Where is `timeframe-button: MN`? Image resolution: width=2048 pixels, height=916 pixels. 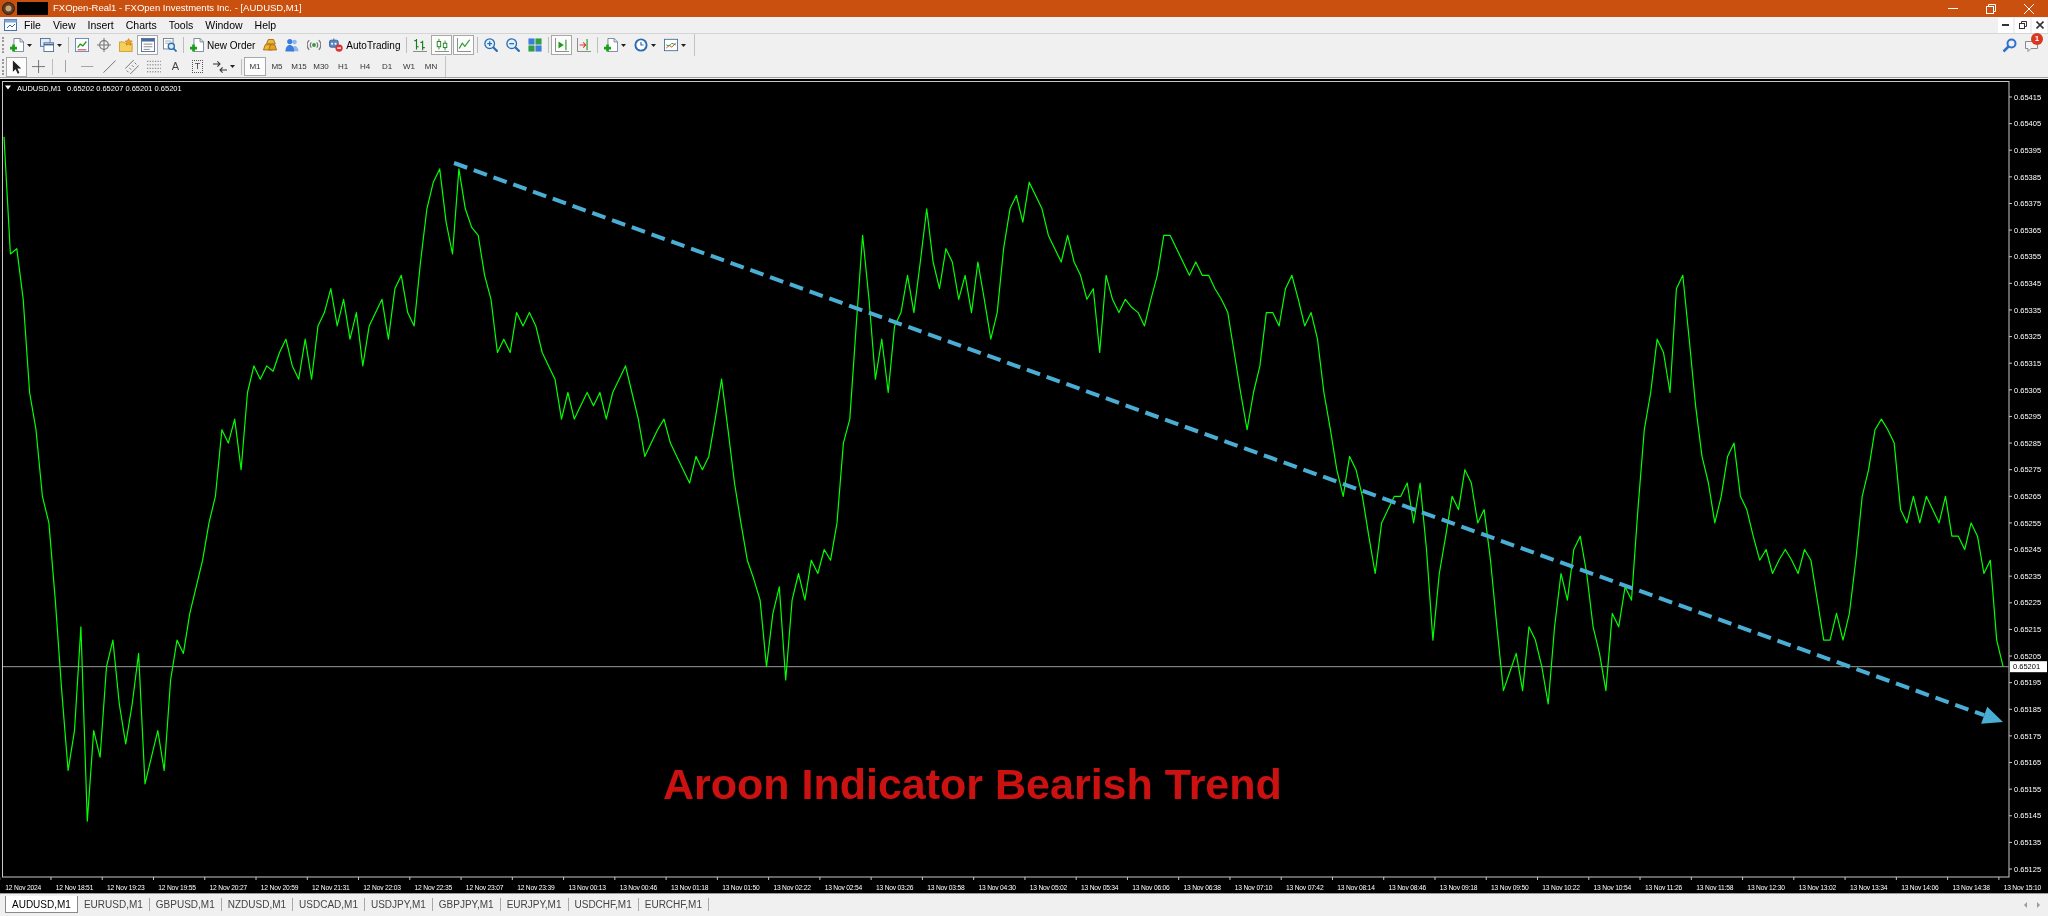
timeframe-button: MN is located at coordinates (431, 66).